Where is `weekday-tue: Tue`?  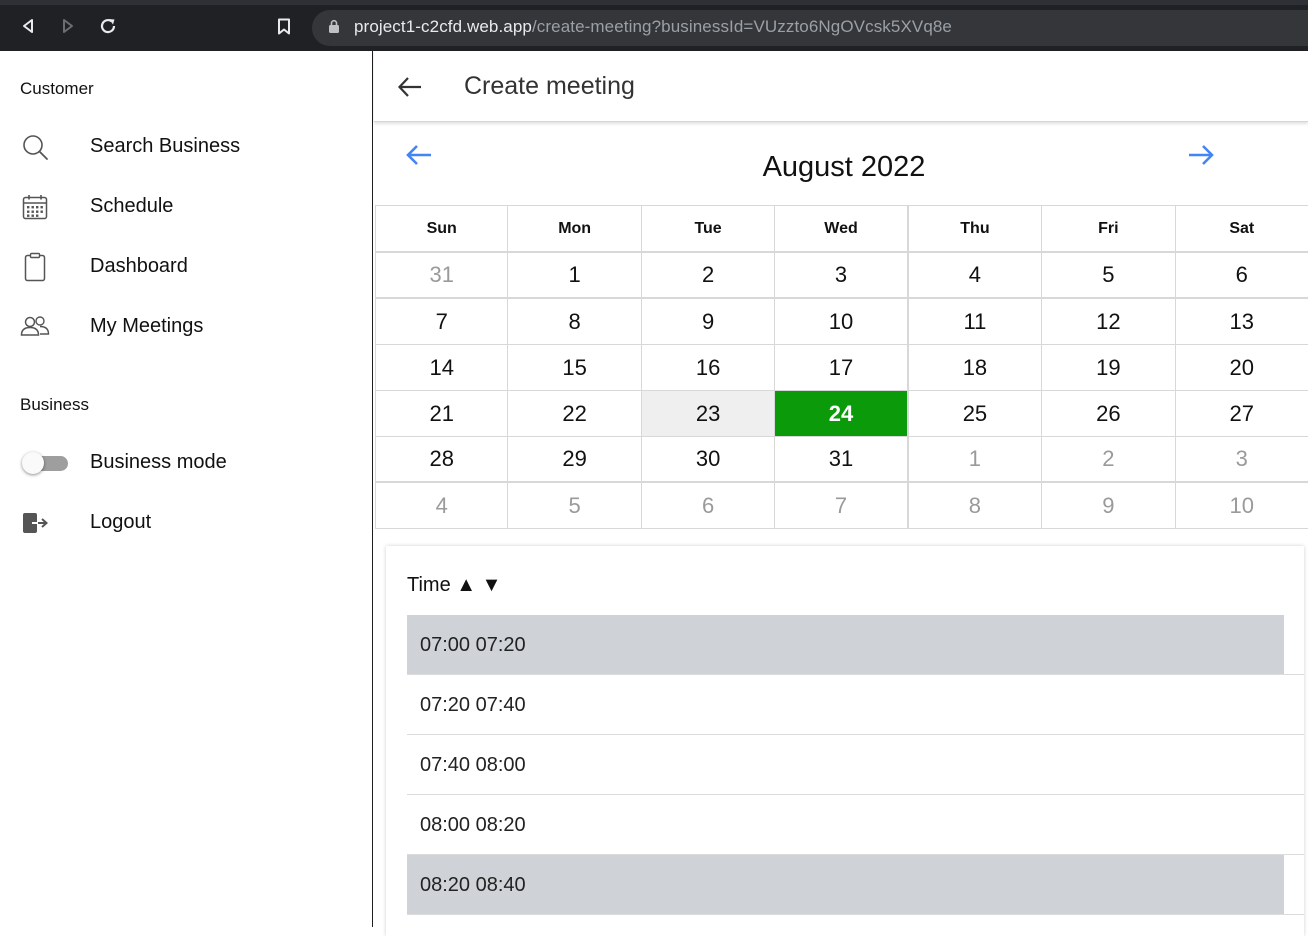 weekday-tue: Tue is located at coordinates (709, 228).